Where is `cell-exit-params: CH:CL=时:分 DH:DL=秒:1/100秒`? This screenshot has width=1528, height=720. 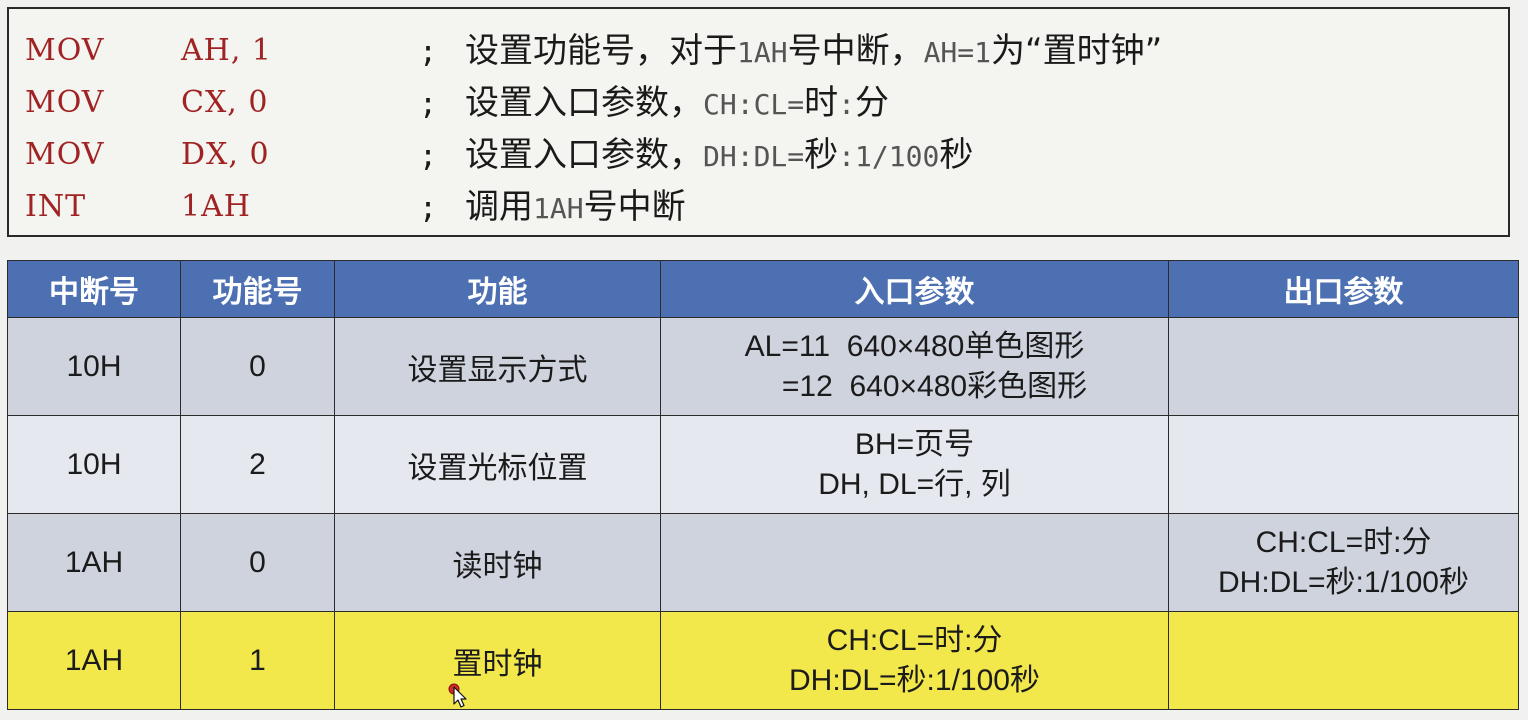
cell-exit-params: CH:CL=时:分 DH:DL=秒:1/100秒 is located at coordinates (1343, 562).